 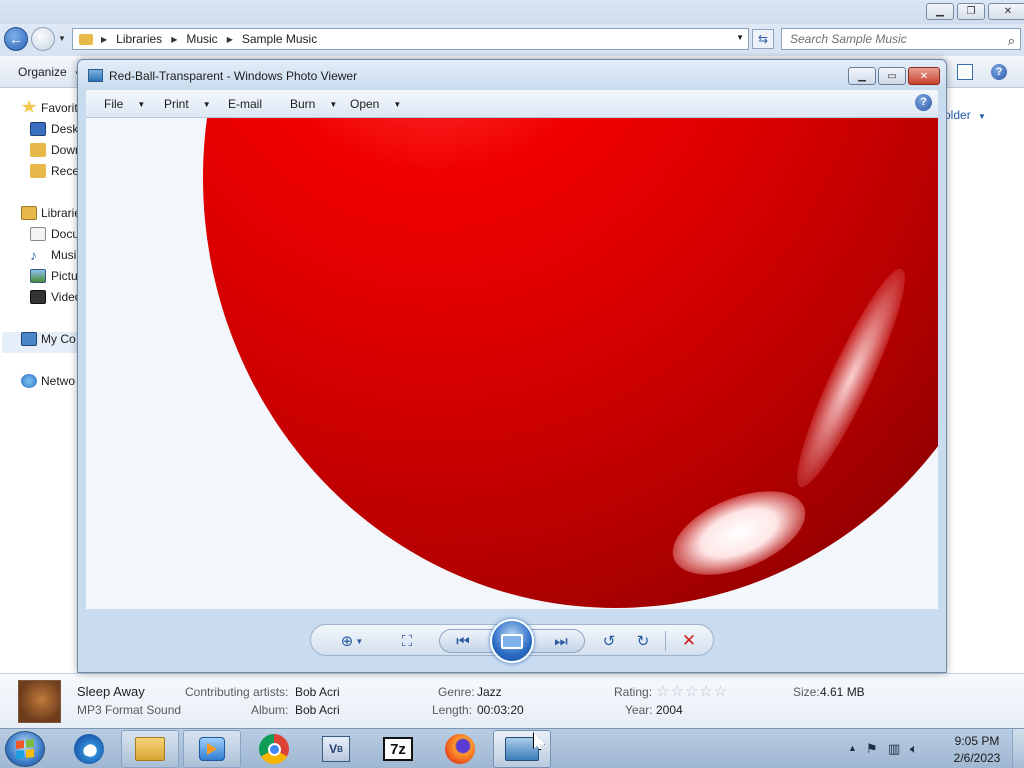 I want to click on network-status-icon: ▥, so click(x=894, y=749).